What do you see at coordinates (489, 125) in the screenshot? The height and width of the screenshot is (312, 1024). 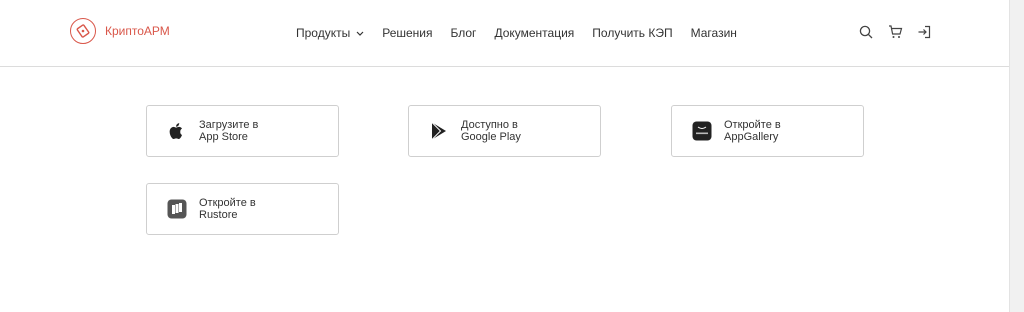 I see `google-play-line1: Доступно в` at bounding box center [489, 125].